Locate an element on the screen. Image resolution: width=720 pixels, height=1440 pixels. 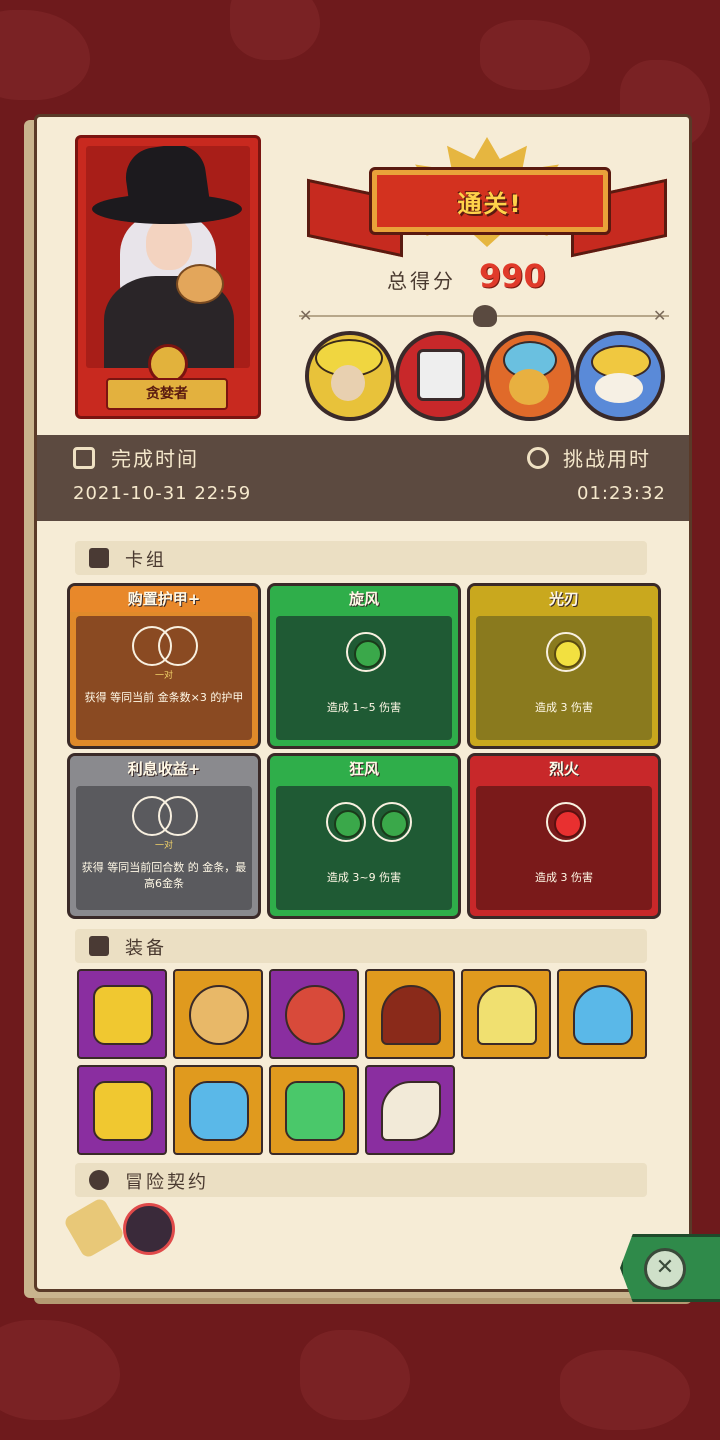
hero-portrait-card: 贪婪者 is located at coordinates (168, 277).